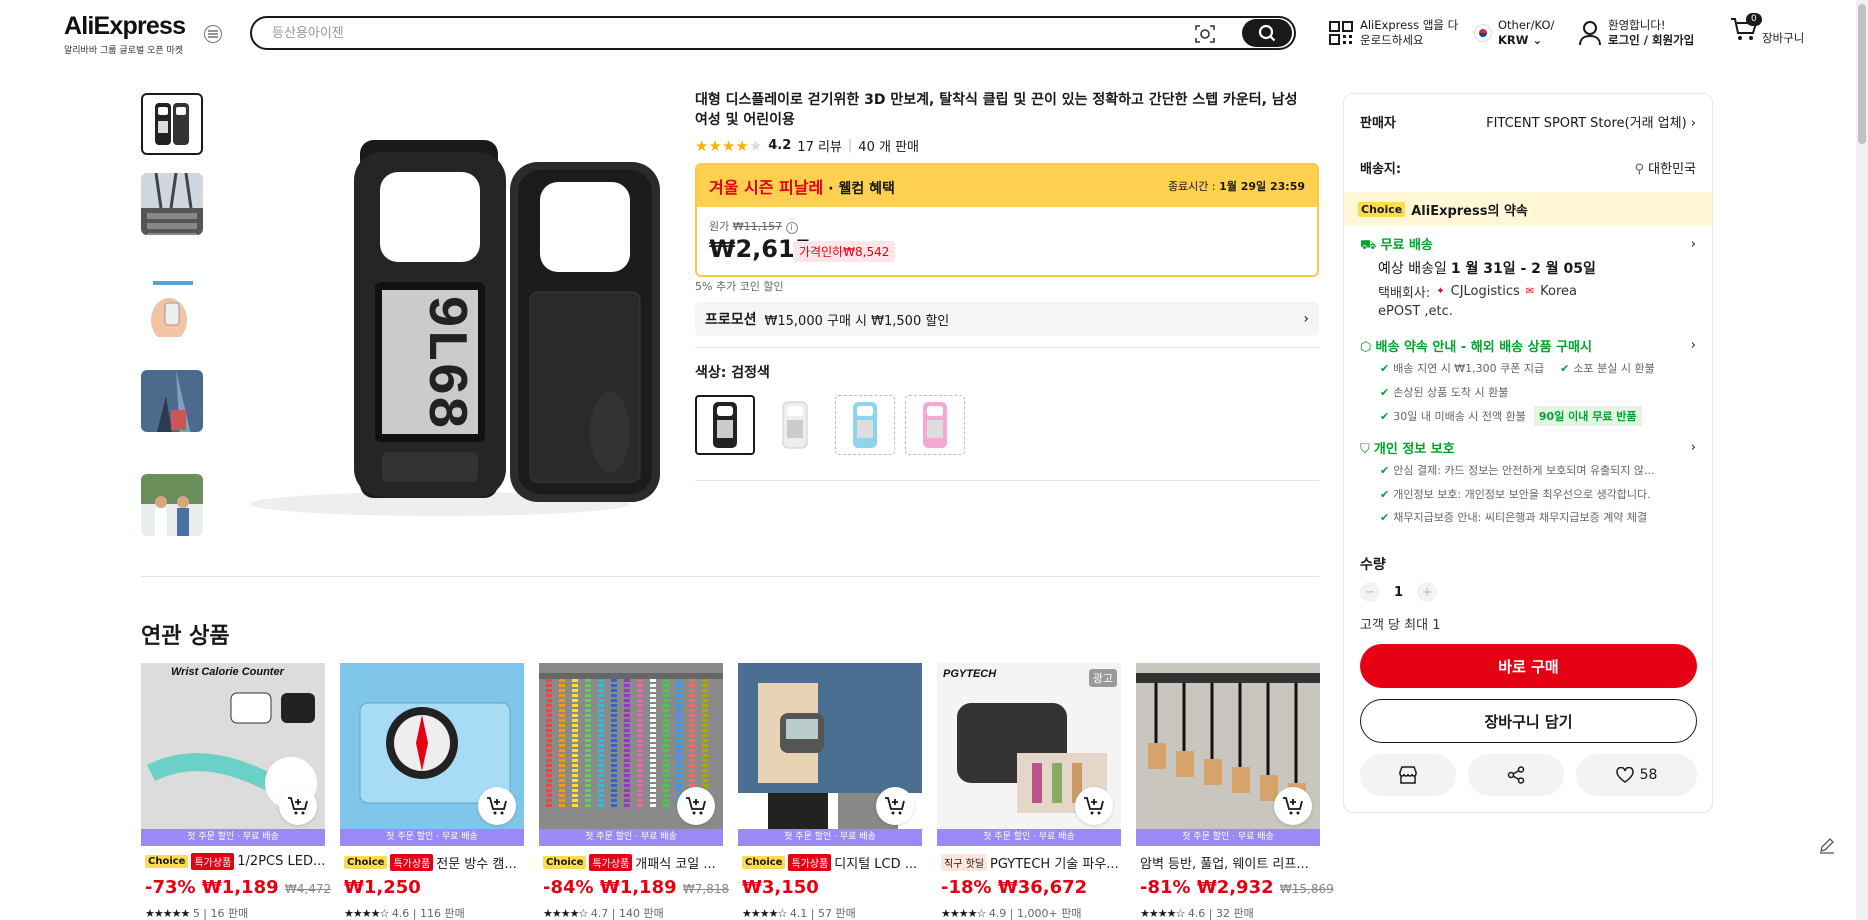 The image size is (1868, 920). What do you see at coordinates (757, 226) in the screenshot?
I see `original-price: ₩11,157` at bounding box center [757, 226].